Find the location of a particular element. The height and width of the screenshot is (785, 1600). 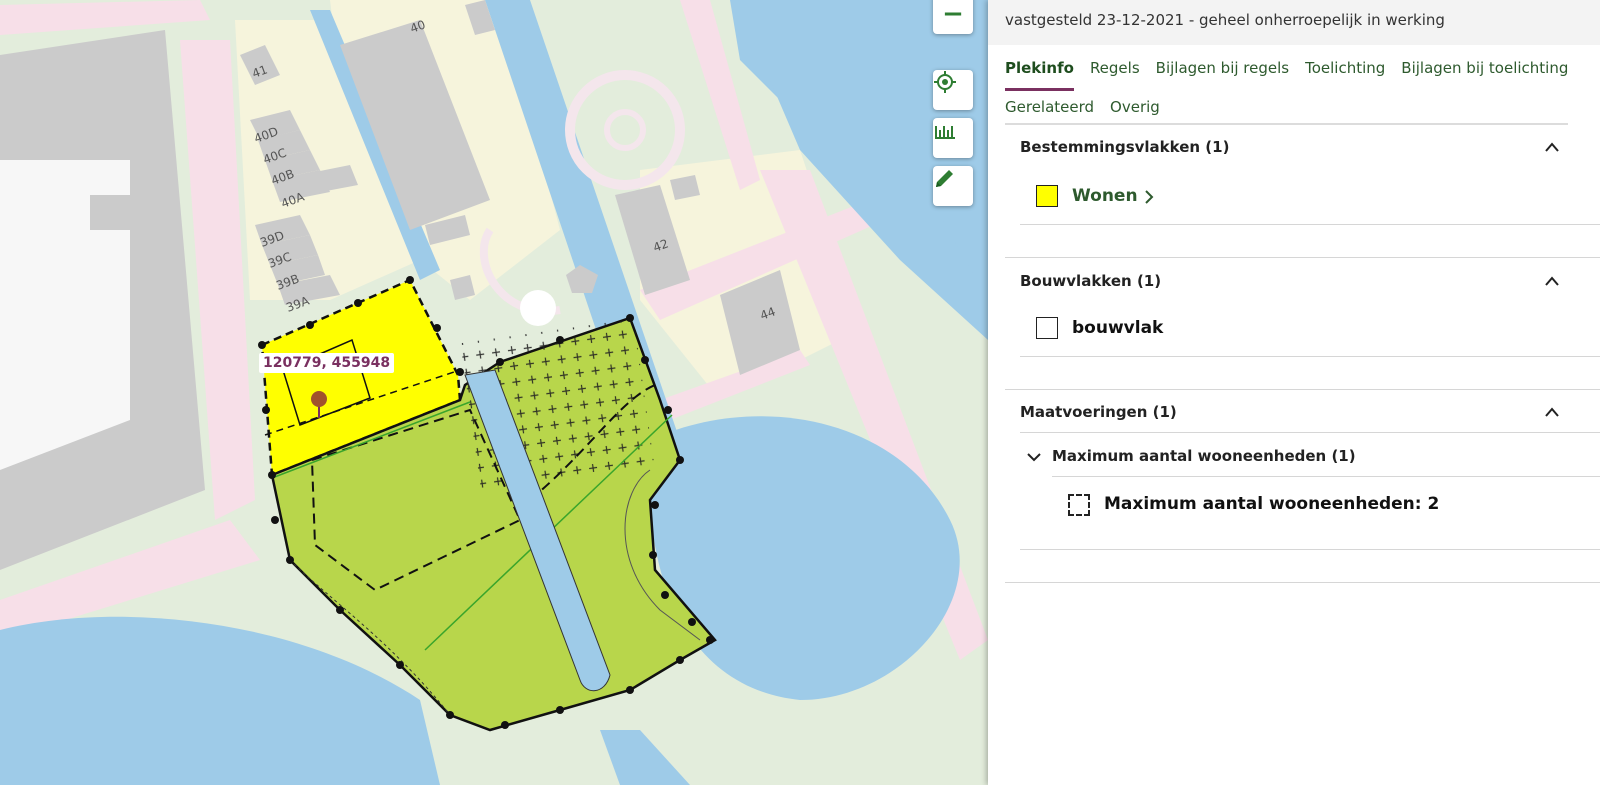

section-title: Bouwvlakken (1) is located at coordinates (1091, 281).